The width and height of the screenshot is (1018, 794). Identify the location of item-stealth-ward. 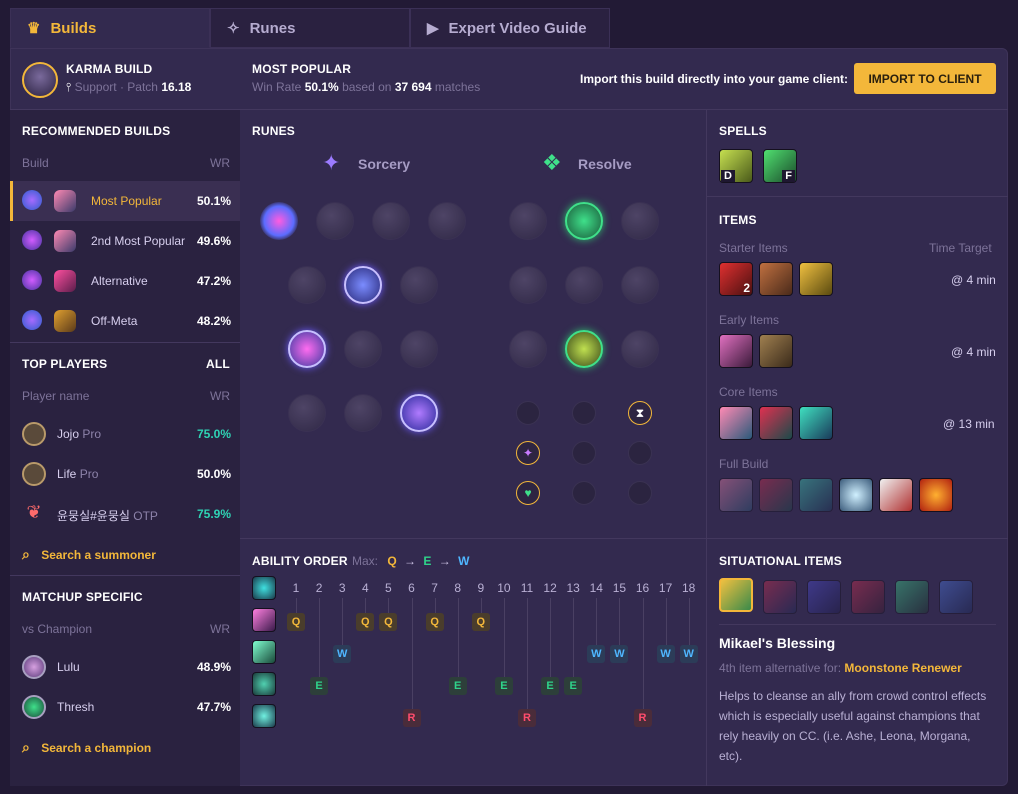
(816, 279).